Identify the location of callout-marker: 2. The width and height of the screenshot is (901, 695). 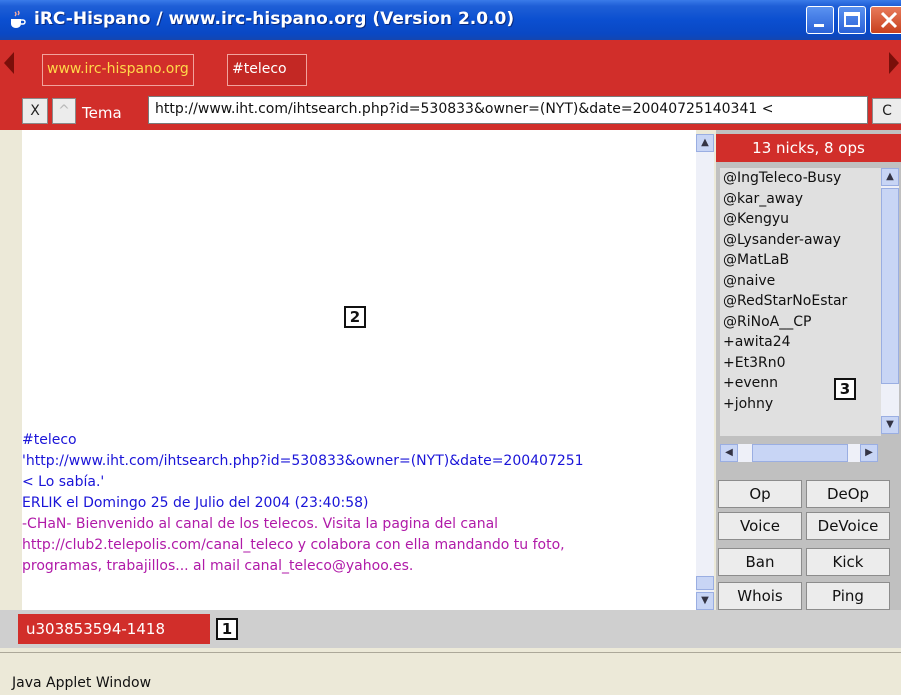
(355, 317).